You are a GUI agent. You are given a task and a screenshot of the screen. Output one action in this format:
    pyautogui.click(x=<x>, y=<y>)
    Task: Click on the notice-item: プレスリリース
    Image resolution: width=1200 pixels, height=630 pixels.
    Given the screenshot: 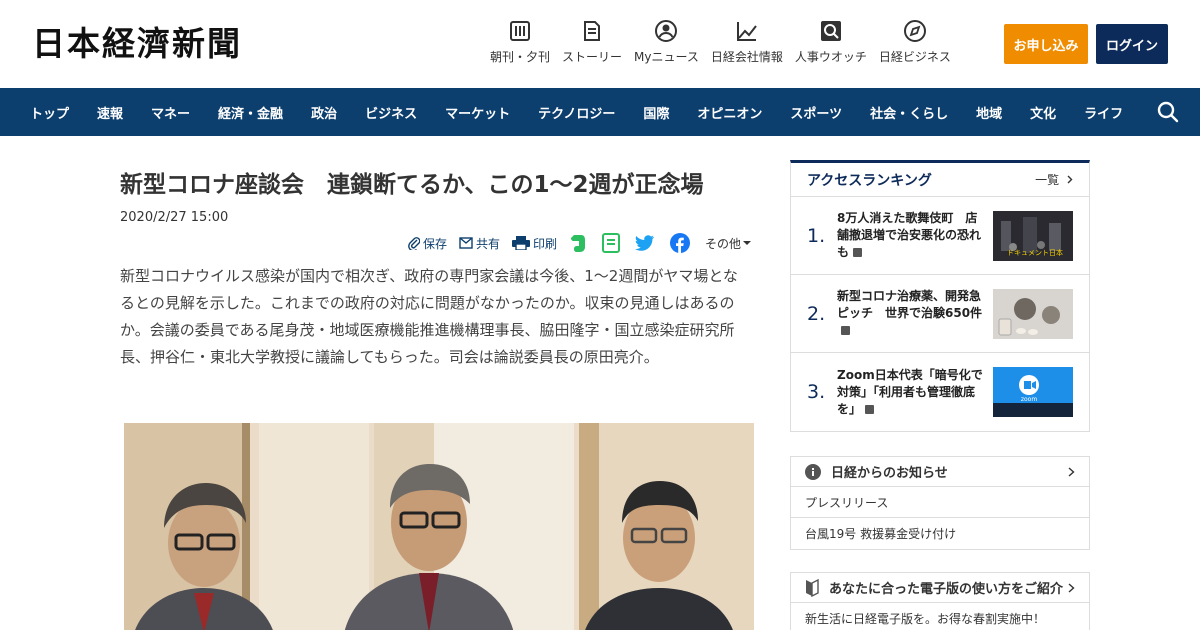 What is the action you would take?
    pyautogui.click(x=940, y=502)
    